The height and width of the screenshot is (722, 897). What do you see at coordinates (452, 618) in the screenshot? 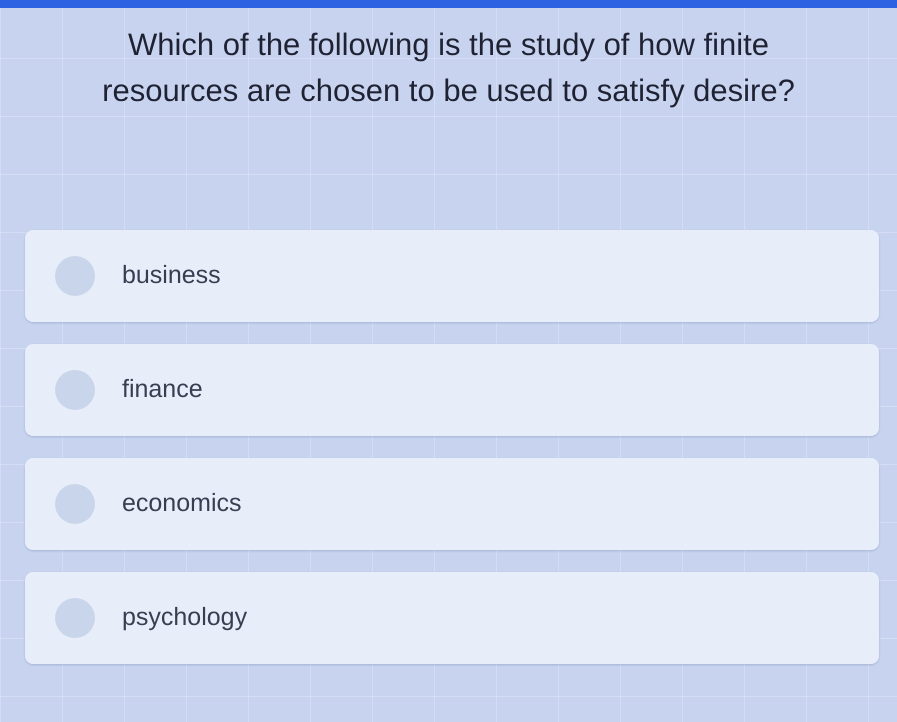
I see `answer-option: psychology` at bounding box center [452, 618].